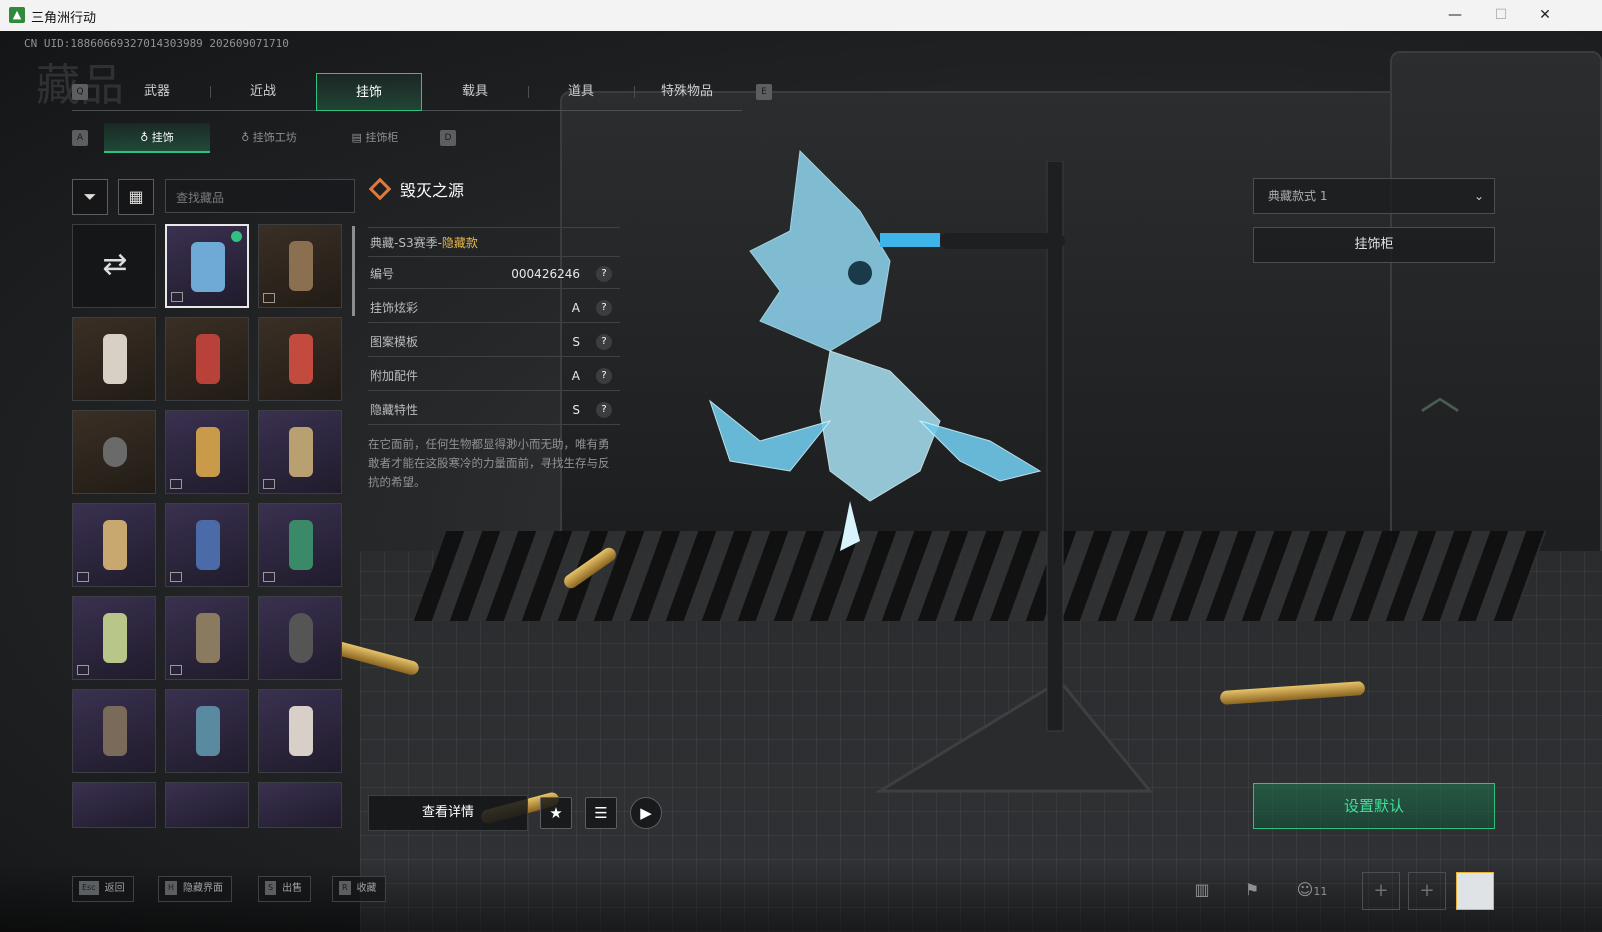 Image resolution: width=1602 pixels, height=932 pixels. What do you see at coordinates (494, 410) in the screenshot?
I see `info-row-hidden-trait: 隐藏特性 S?` at bounding box center [494, 410].